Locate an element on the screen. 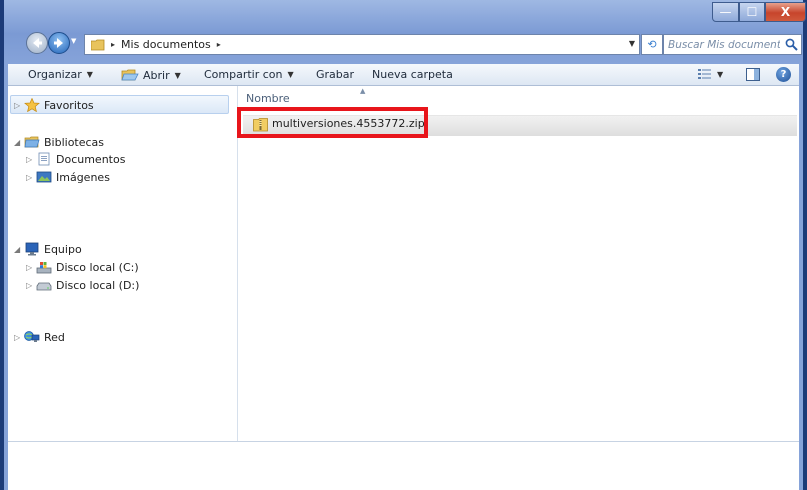 This screenshot has width=807, height=490. system-drive-icon is located at coordinates (44, 267).